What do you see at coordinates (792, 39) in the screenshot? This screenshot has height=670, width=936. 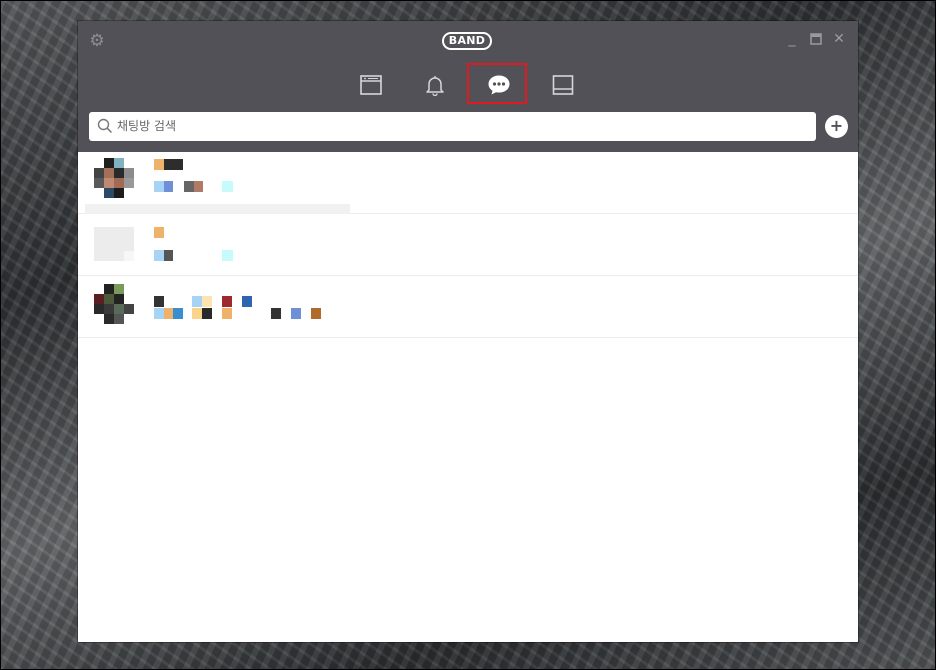 I see `minimize-icon: _` at bounding box center [792, 39].